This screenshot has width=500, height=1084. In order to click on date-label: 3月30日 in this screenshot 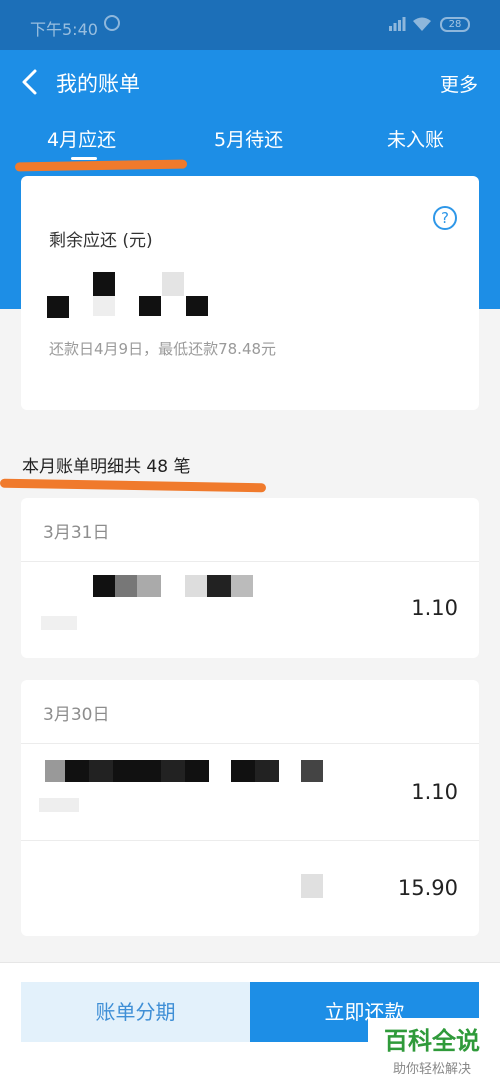, I will do `click(76, 715)`.